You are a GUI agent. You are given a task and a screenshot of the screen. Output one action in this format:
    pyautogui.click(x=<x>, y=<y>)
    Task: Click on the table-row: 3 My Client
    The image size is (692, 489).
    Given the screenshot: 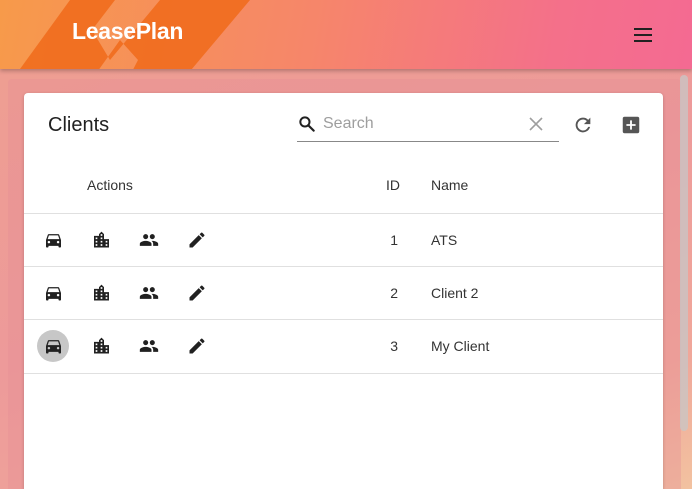 What is the action you would take?
    pyautogui.click(x=343, y=346)
    